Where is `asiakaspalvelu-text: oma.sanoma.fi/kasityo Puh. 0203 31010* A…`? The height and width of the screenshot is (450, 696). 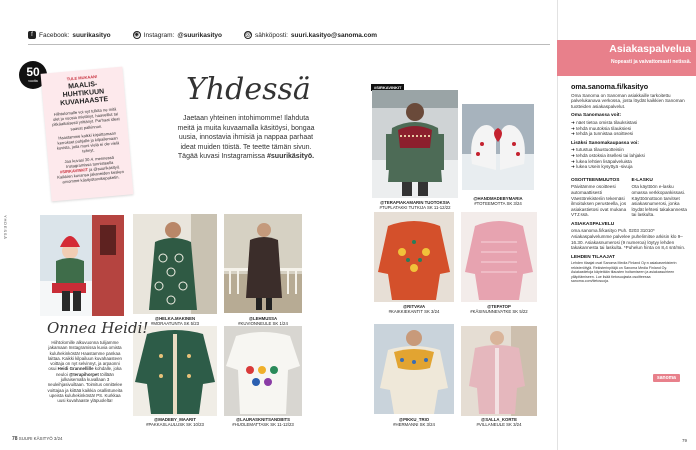 asiakaspalvelu-text: oma.sanoma.fi/kasityo Puh. 0203 31010* A… is located at coordinates (628, 239).